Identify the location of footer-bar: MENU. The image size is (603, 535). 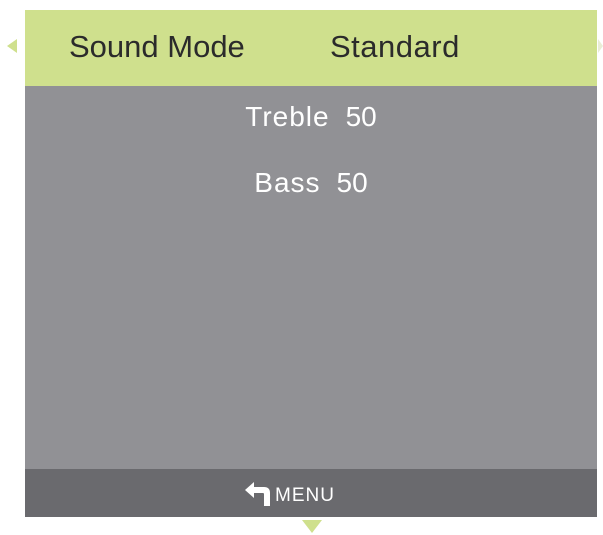
(311, 493).